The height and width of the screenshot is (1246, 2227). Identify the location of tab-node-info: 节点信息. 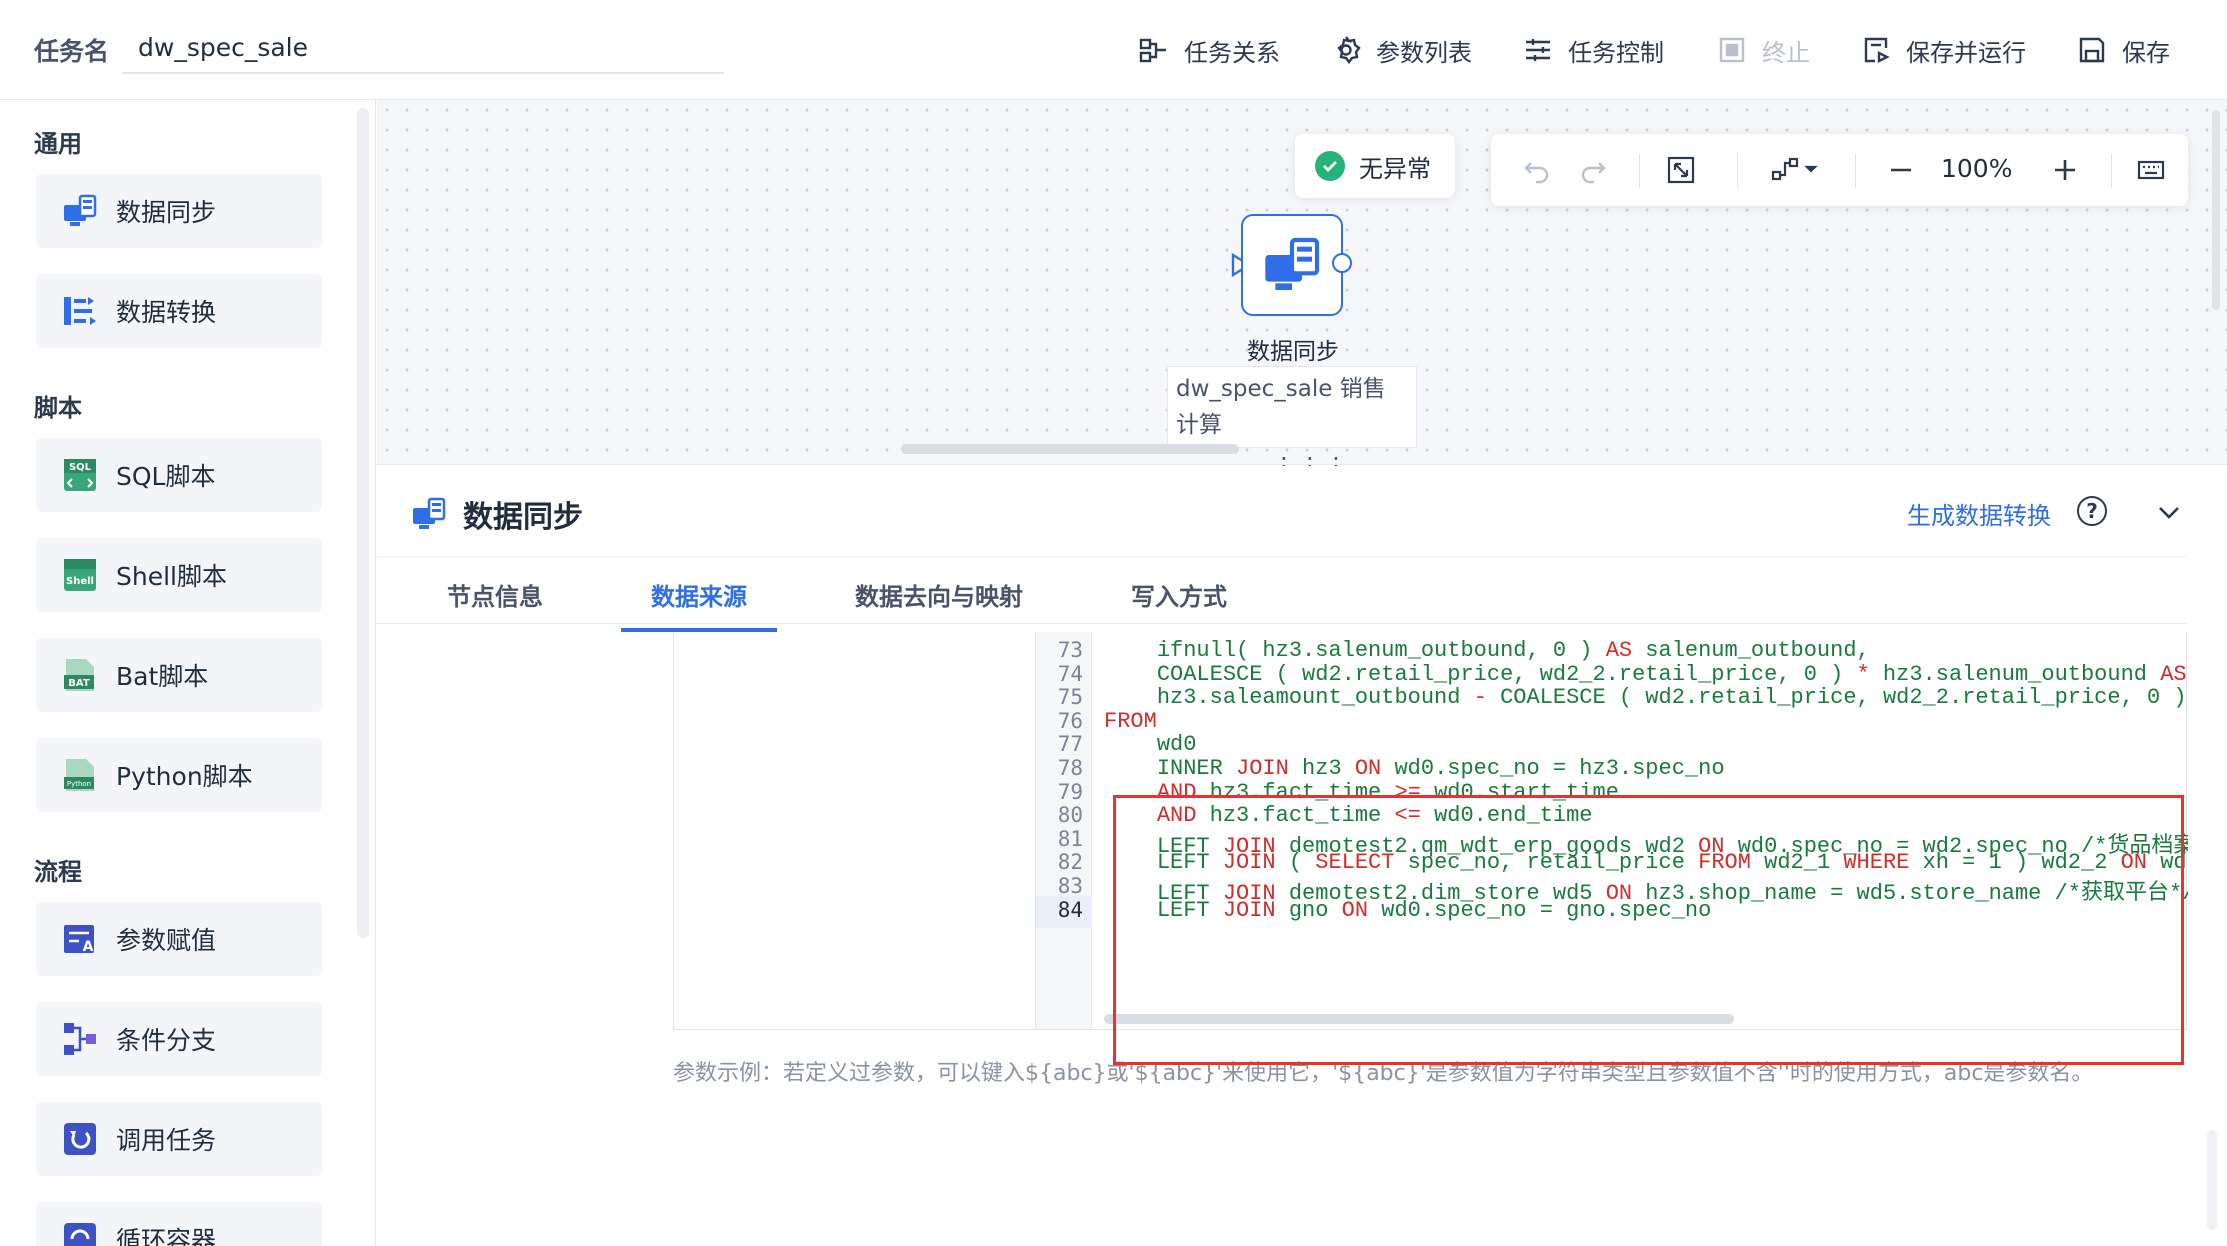
(495, 594).